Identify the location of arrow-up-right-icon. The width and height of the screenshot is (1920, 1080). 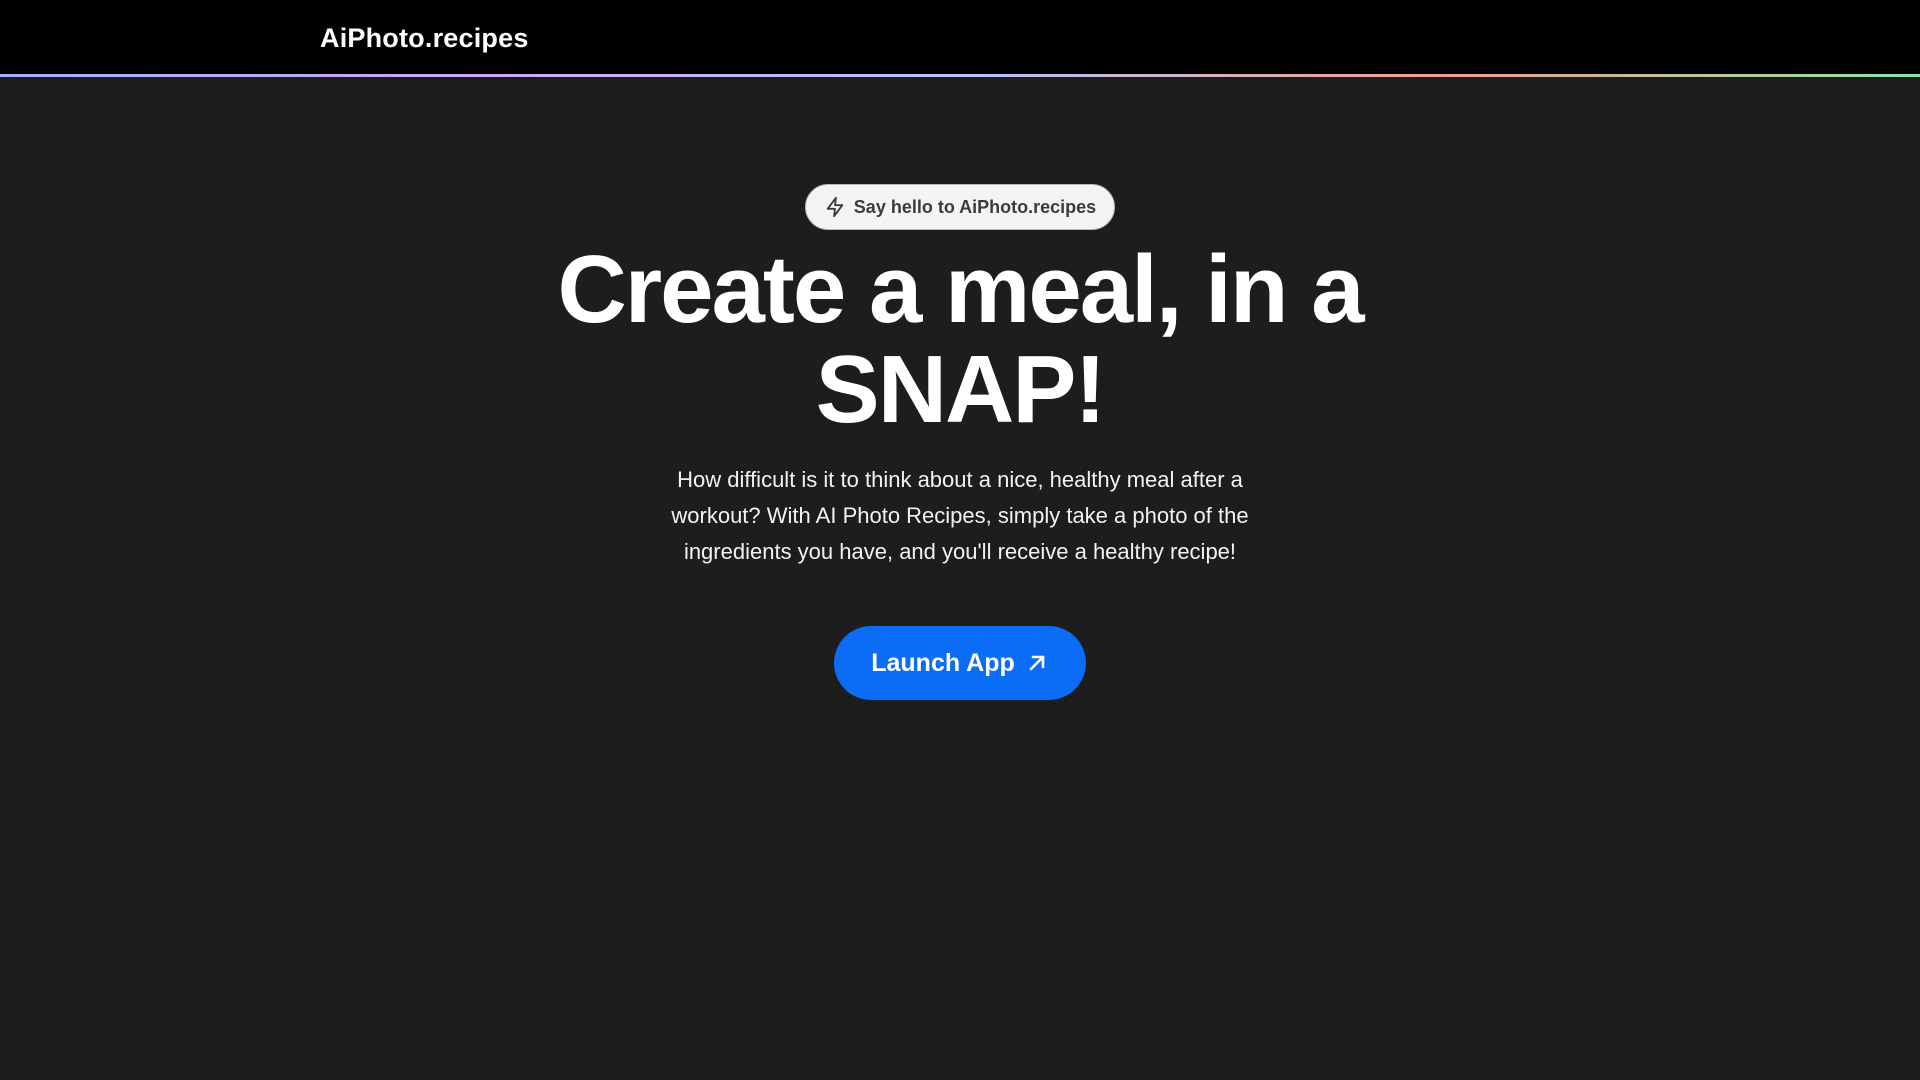
(1037, 663).